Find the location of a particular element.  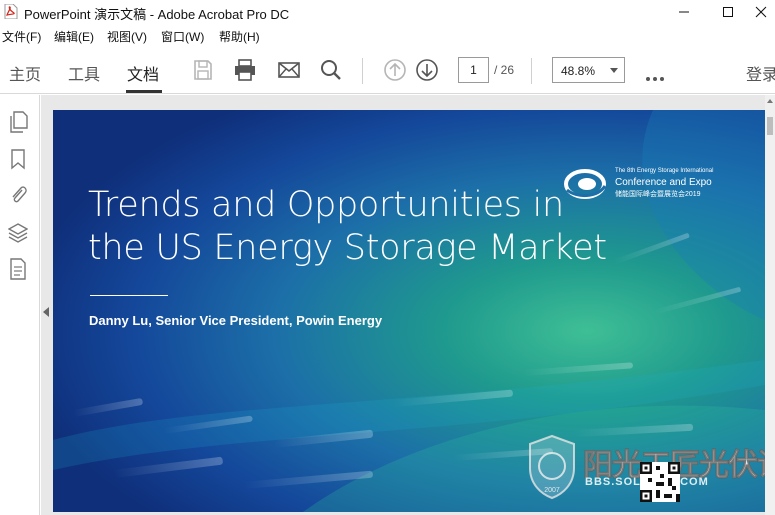

maximize-icon is located at coordinates (728, 12).